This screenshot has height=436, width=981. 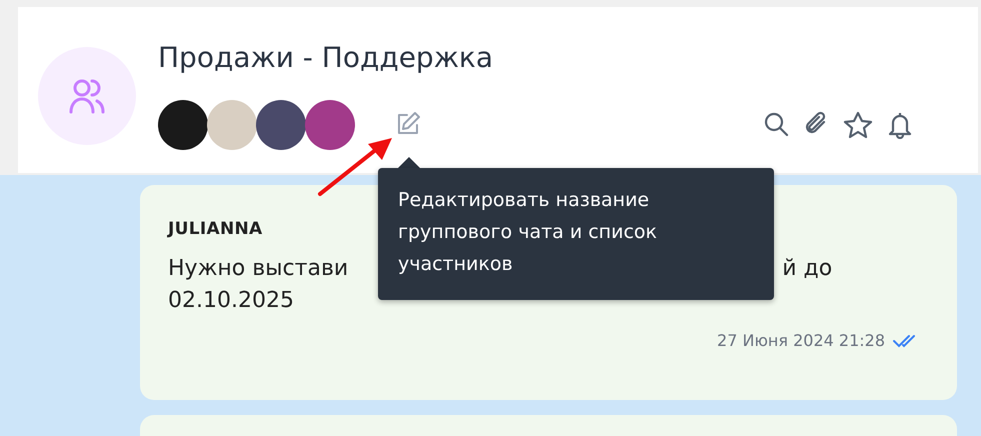 What do you see at coordinates (807, 268) in the screenshot?
I see `message-text: й до` at bounding box center [807, 268].